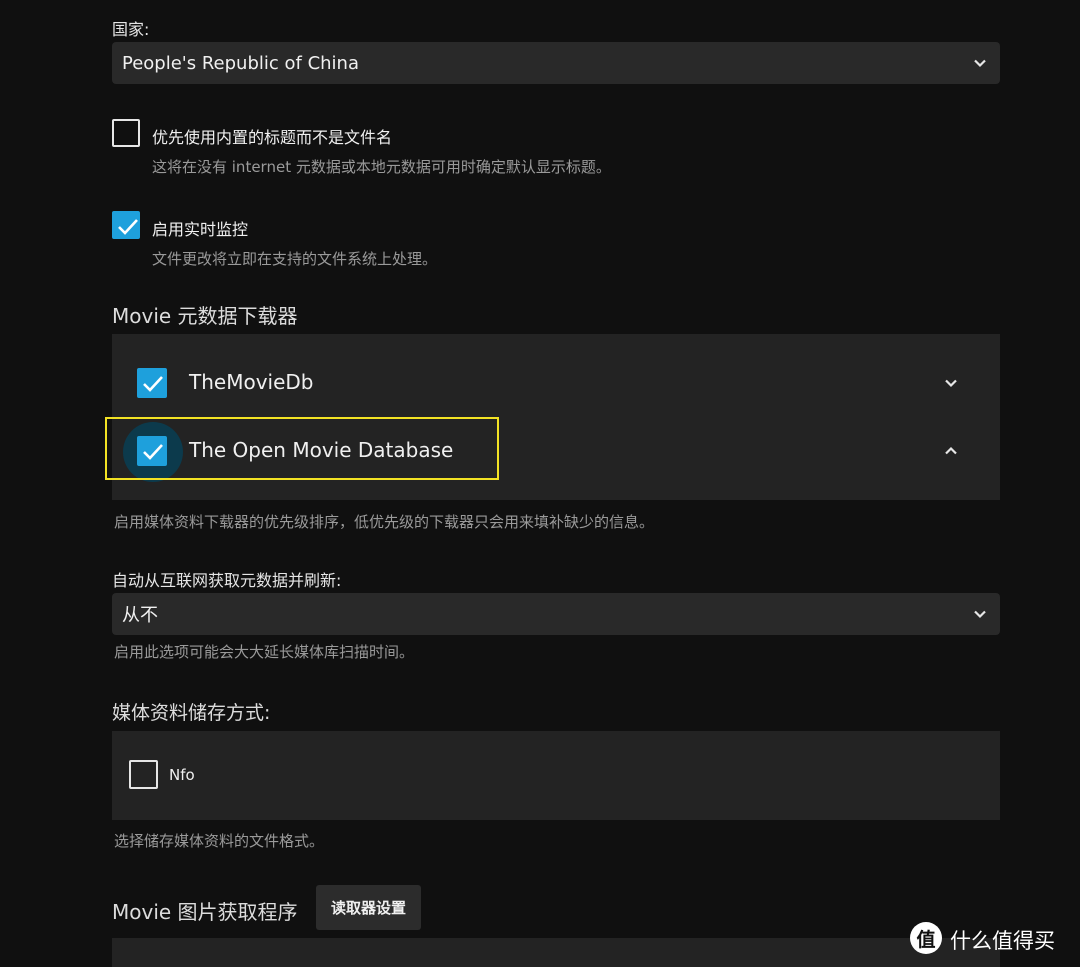 Image resolution: width=1080 pixels, height=967 pixels. Describe the element at coordinates (205, 316) in the screenshot. I see `metadata-downloaders-heading: Movie 元数据下载器` at that location.